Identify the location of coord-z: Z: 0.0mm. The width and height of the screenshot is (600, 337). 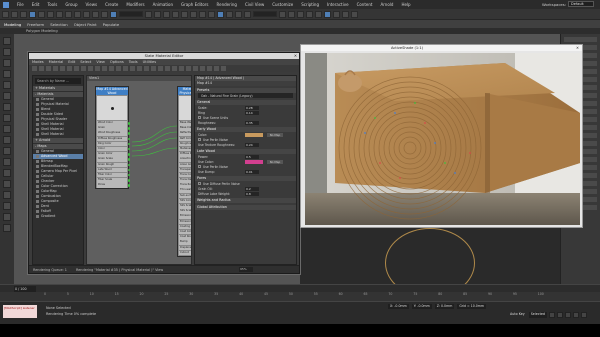
(444, 306).